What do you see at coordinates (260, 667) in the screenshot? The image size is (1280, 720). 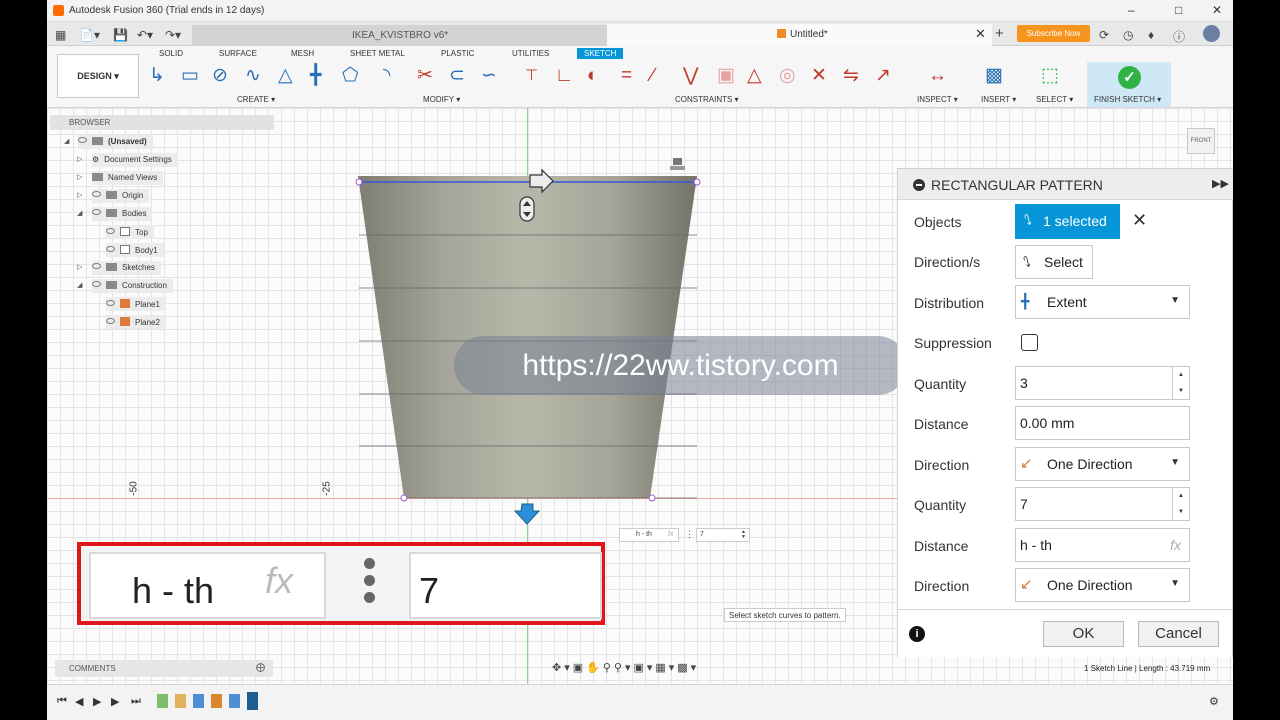 I see `add-comment-icon: ⨁` at bounding box center [260, 667].